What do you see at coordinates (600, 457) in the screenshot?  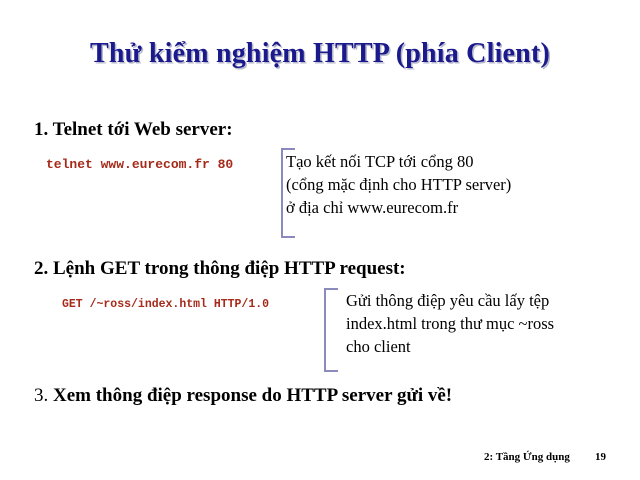 I see `page-number: 19` at bounding box center [600, 457].